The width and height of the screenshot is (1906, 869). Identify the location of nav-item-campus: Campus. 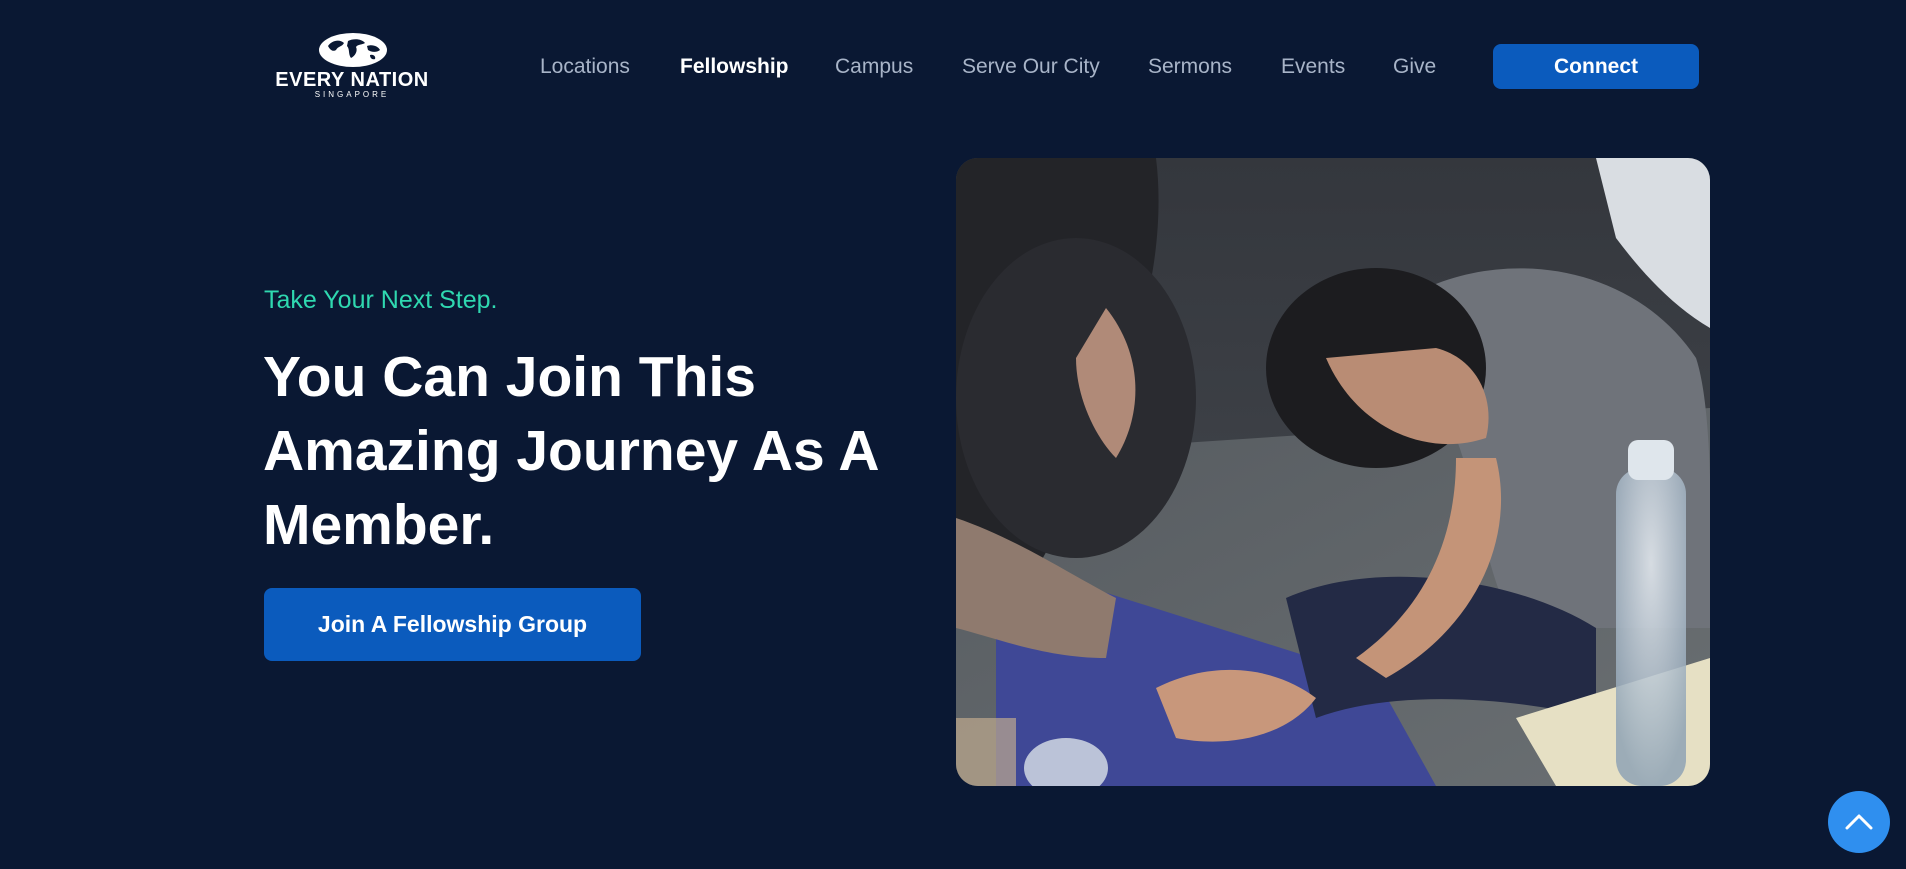
(874, 67).